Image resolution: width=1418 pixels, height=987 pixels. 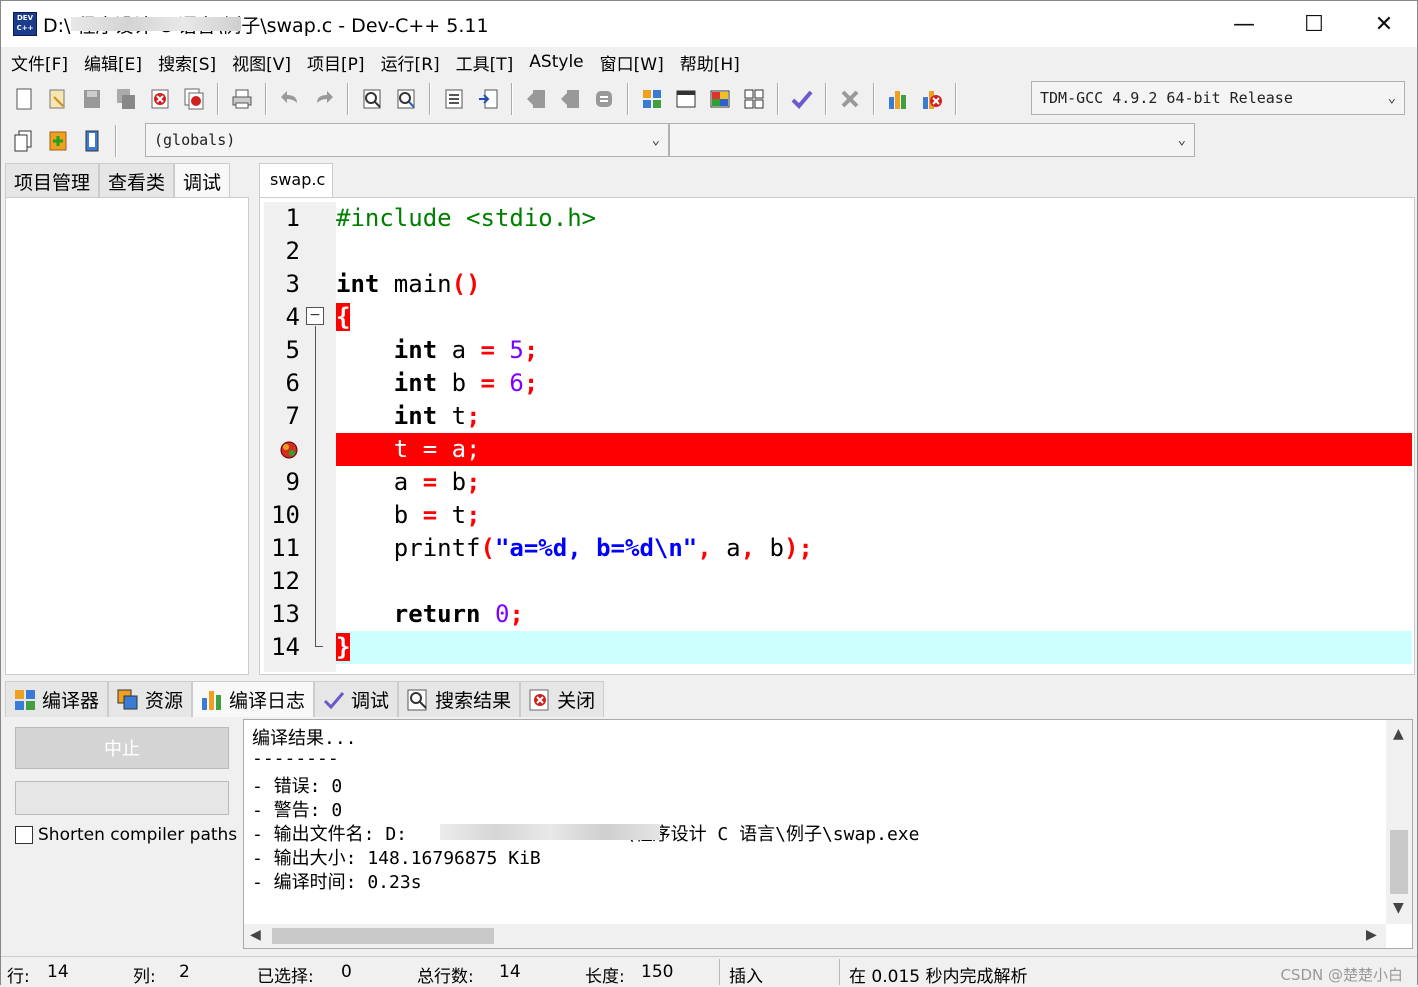 What do you see at coordinates (836, 218) in the screenshot?
I see `code-line-1: 1 #include <stdio.h>` at bounding box center [836, 218].